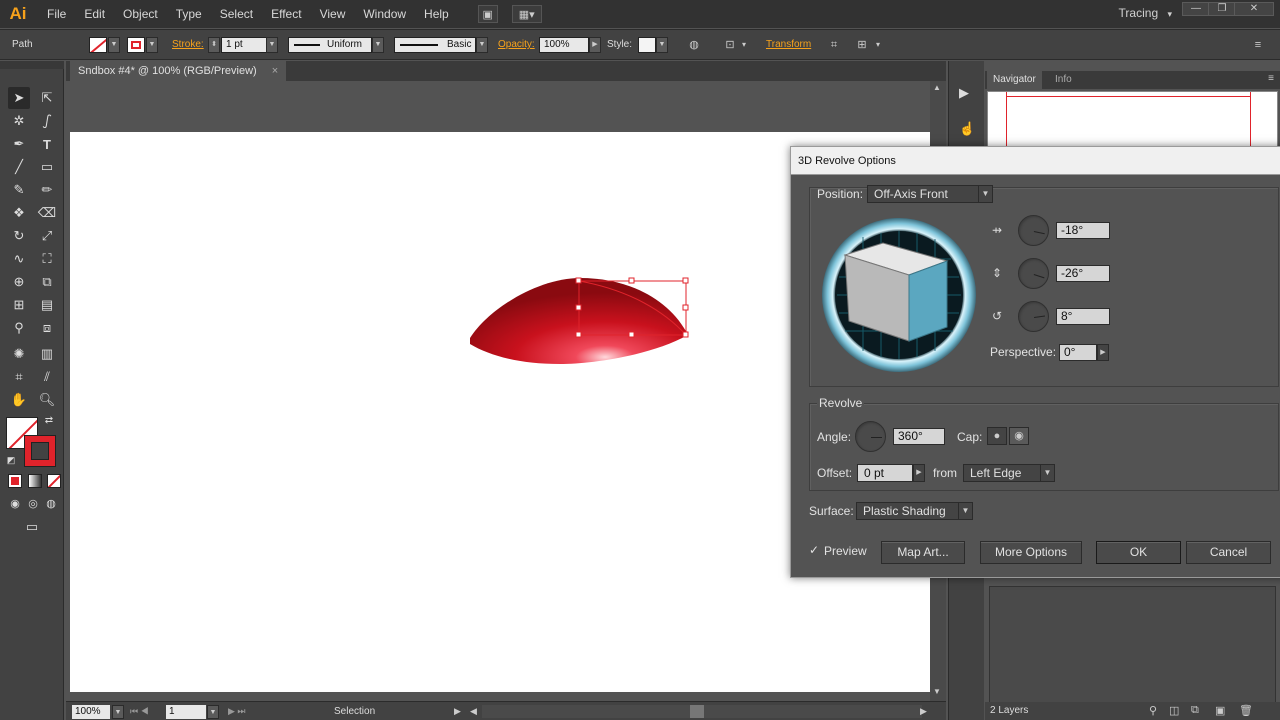  Describe the element at coordinates (937, 87) in the screenshot. I see `scroll-up-icon: ▲` at that location.